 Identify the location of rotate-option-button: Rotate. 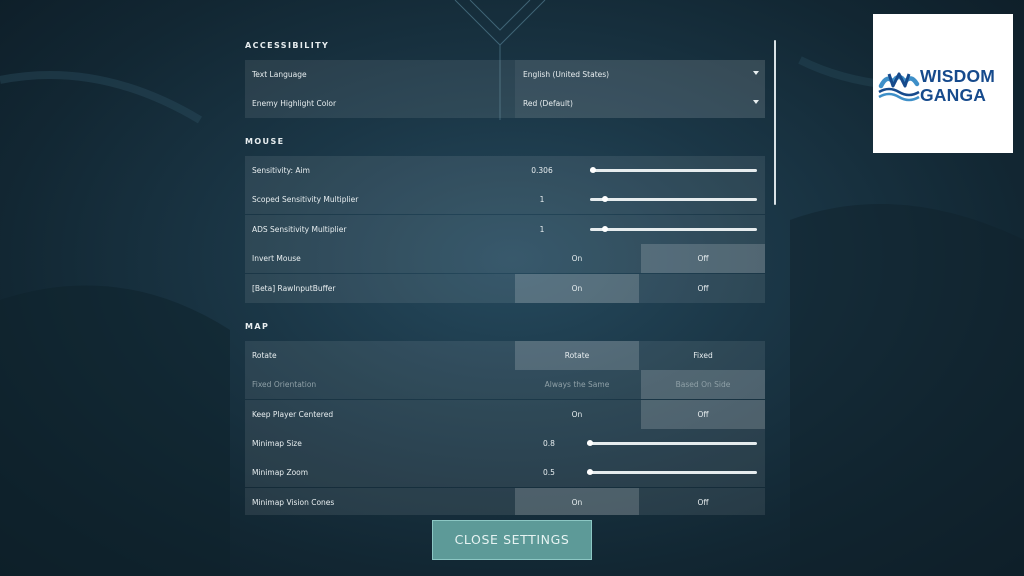
(577, 355).